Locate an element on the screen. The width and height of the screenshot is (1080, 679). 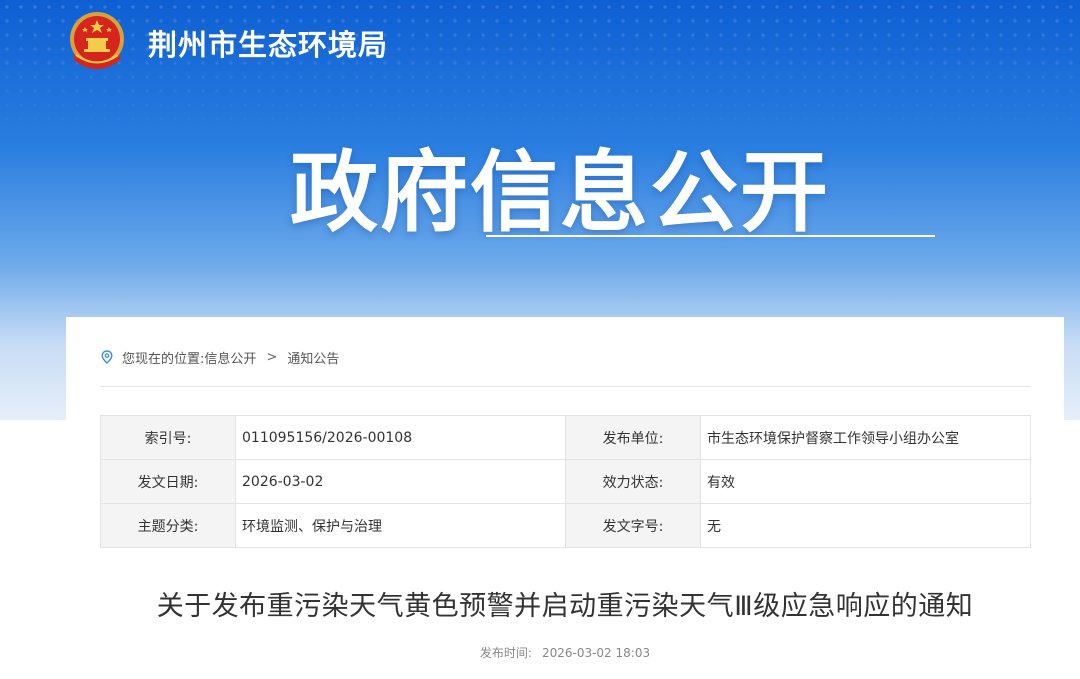
location-pin-icon is located at coordinates (107, 357).